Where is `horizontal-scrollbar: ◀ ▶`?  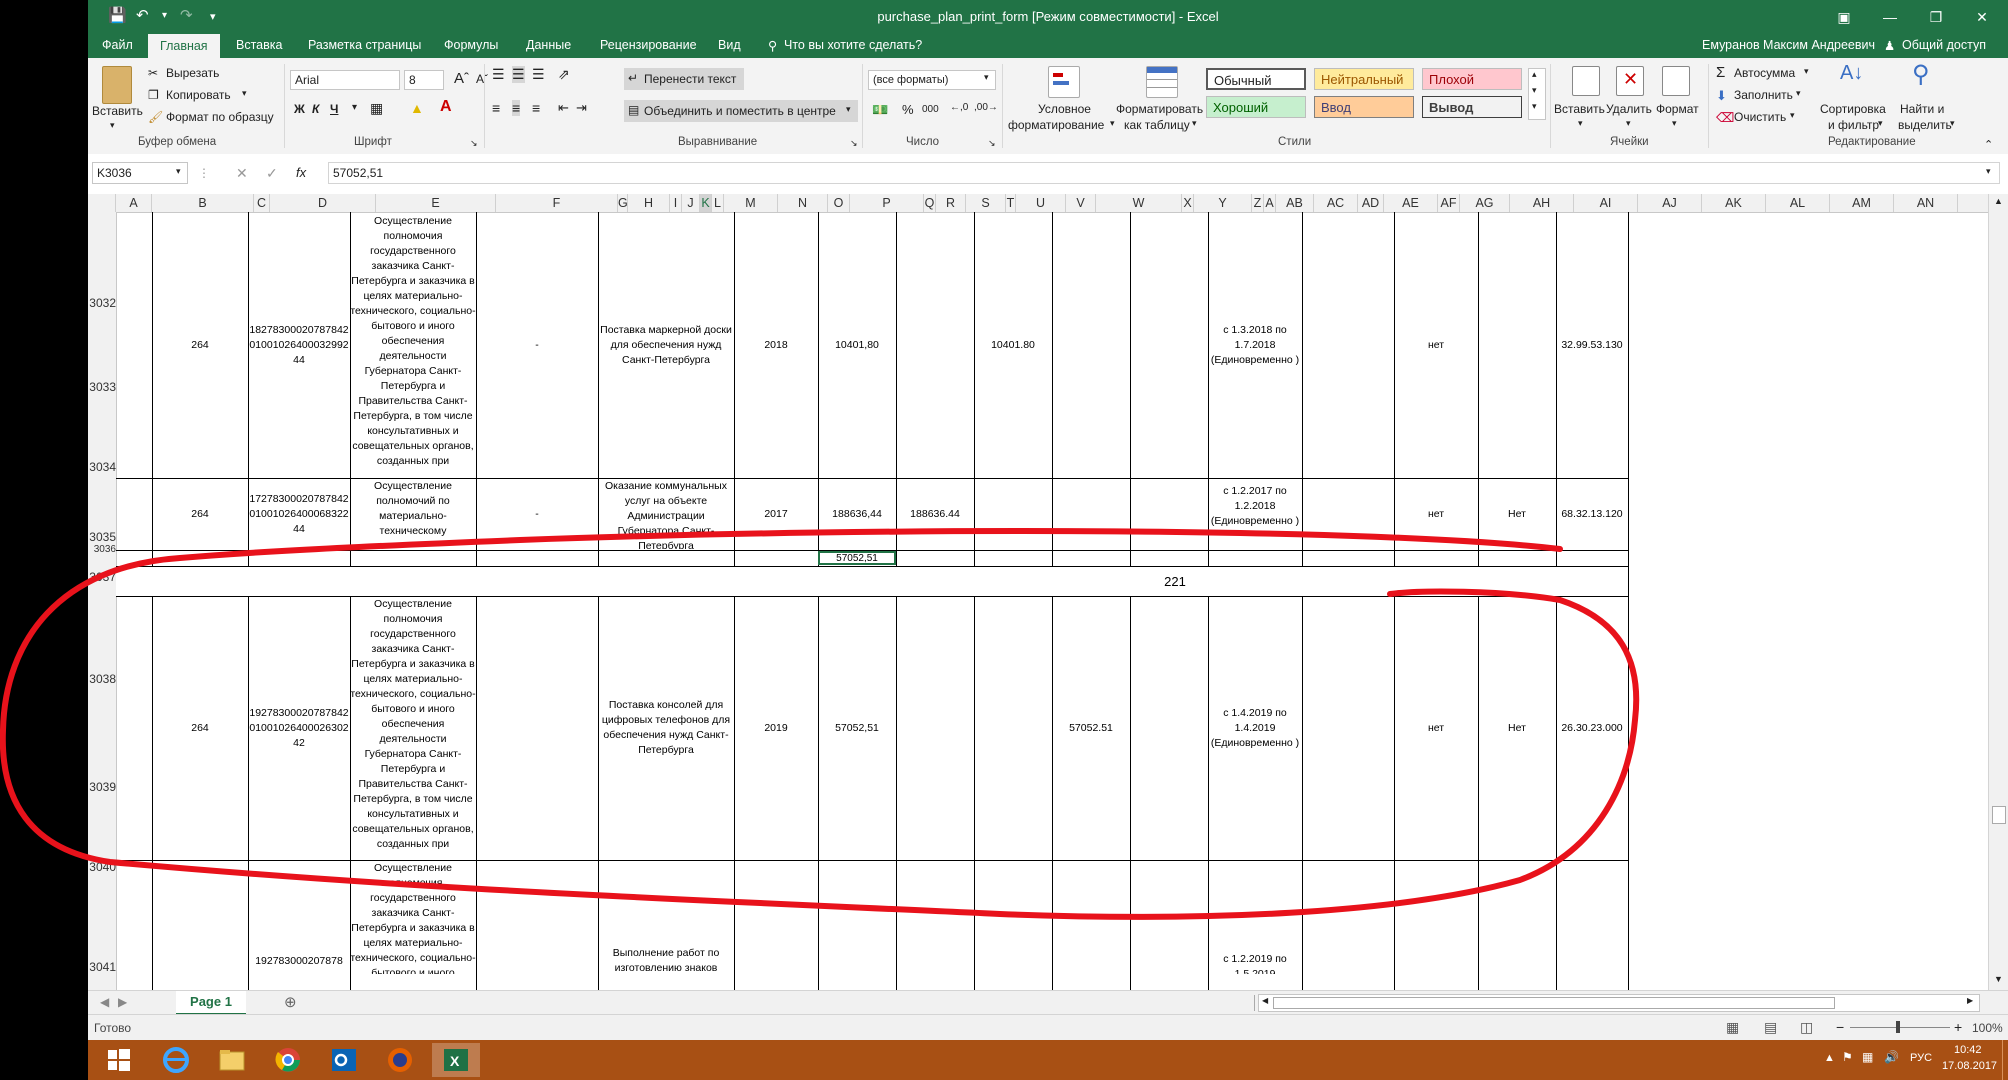
horizontal-scrollbar: ◀ ▶ is located at coordinates (1619, 1003).